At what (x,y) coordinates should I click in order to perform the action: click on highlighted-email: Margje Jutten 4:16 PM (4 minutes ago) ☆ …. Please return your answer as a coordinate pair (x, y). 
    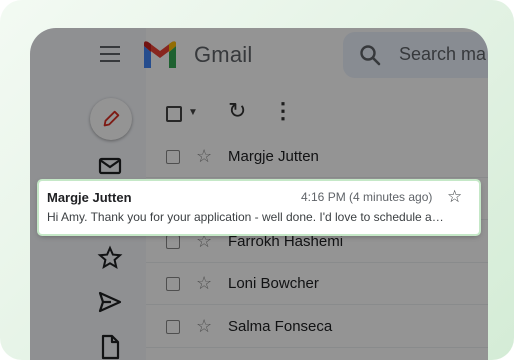
    Looking at the image, I should click on (259, 207).